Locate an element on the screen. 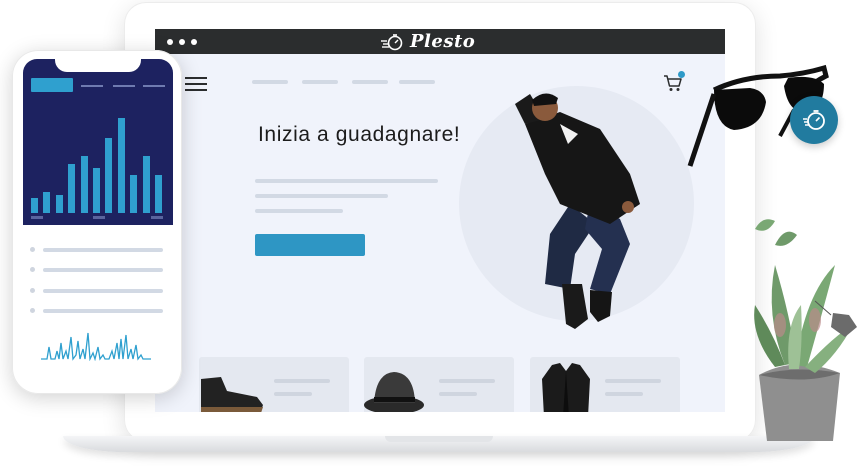  browser-titlebar: Plesto is located at coordinates (440, 41).